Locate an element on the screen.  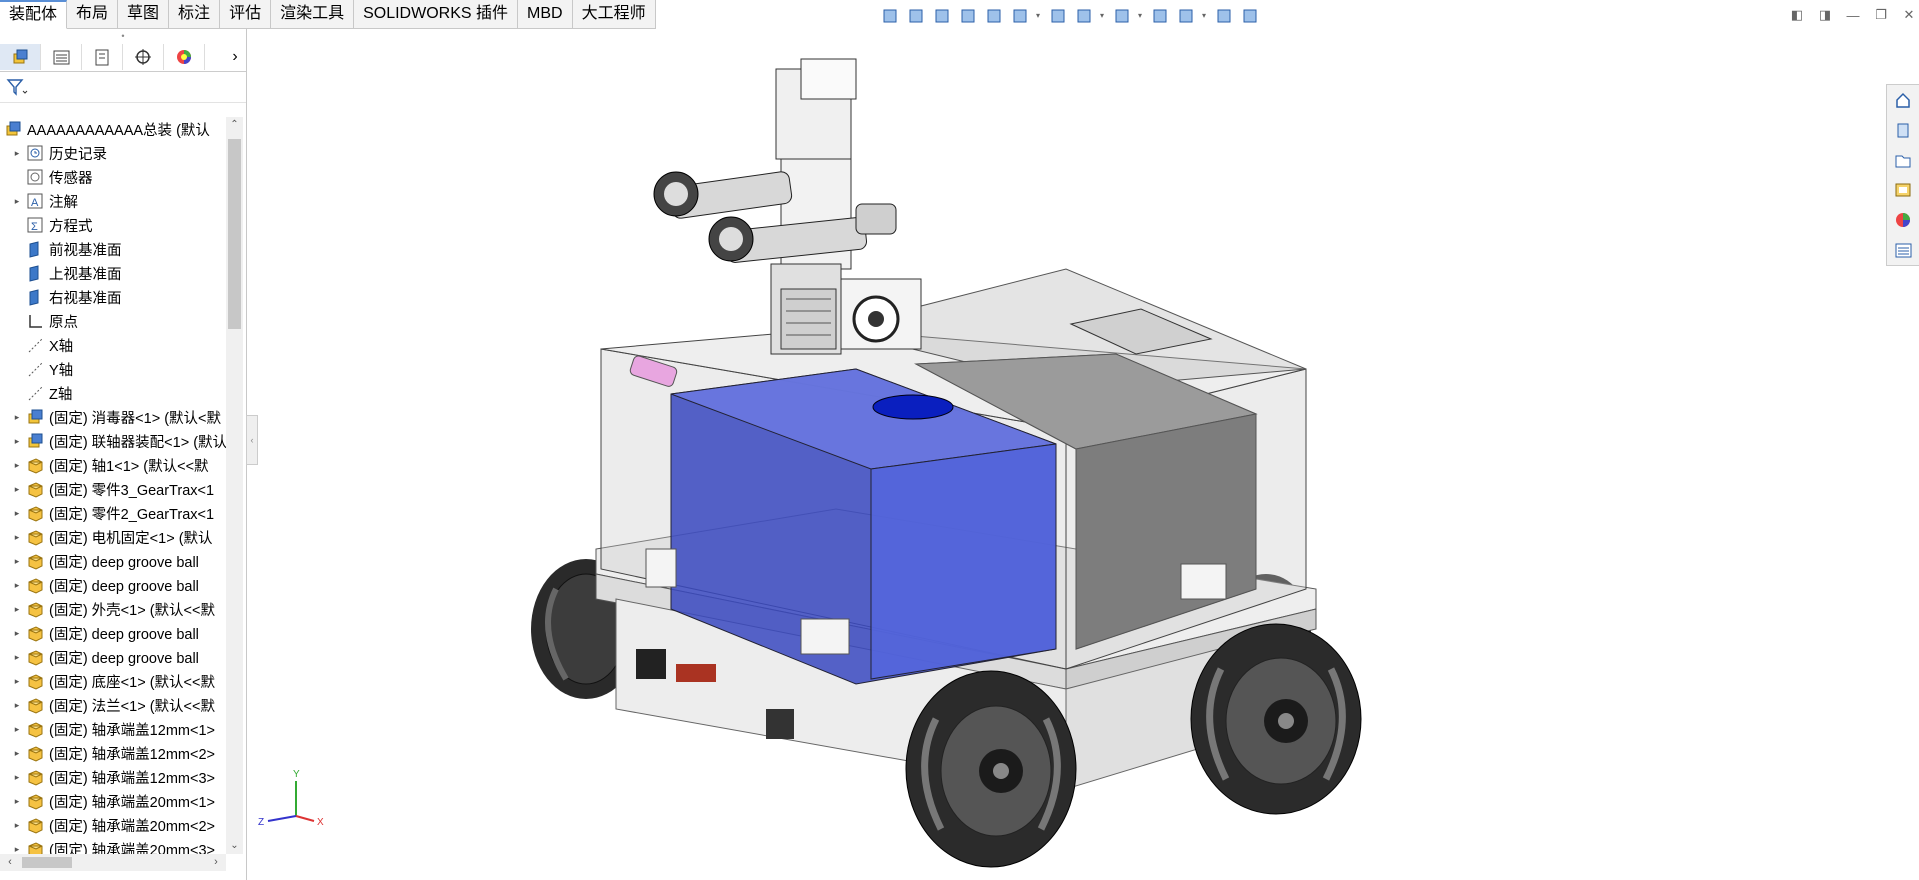
tree-item: ▸ (固定) 轴承端盖12mm<2> is located at coordinates (113, 753).